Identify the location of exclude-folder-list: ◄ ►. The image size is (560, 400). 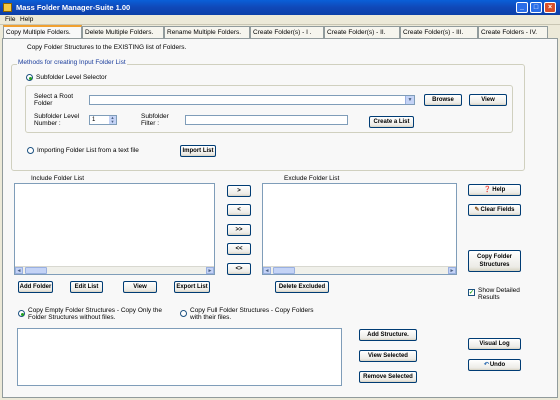
(359, 229).